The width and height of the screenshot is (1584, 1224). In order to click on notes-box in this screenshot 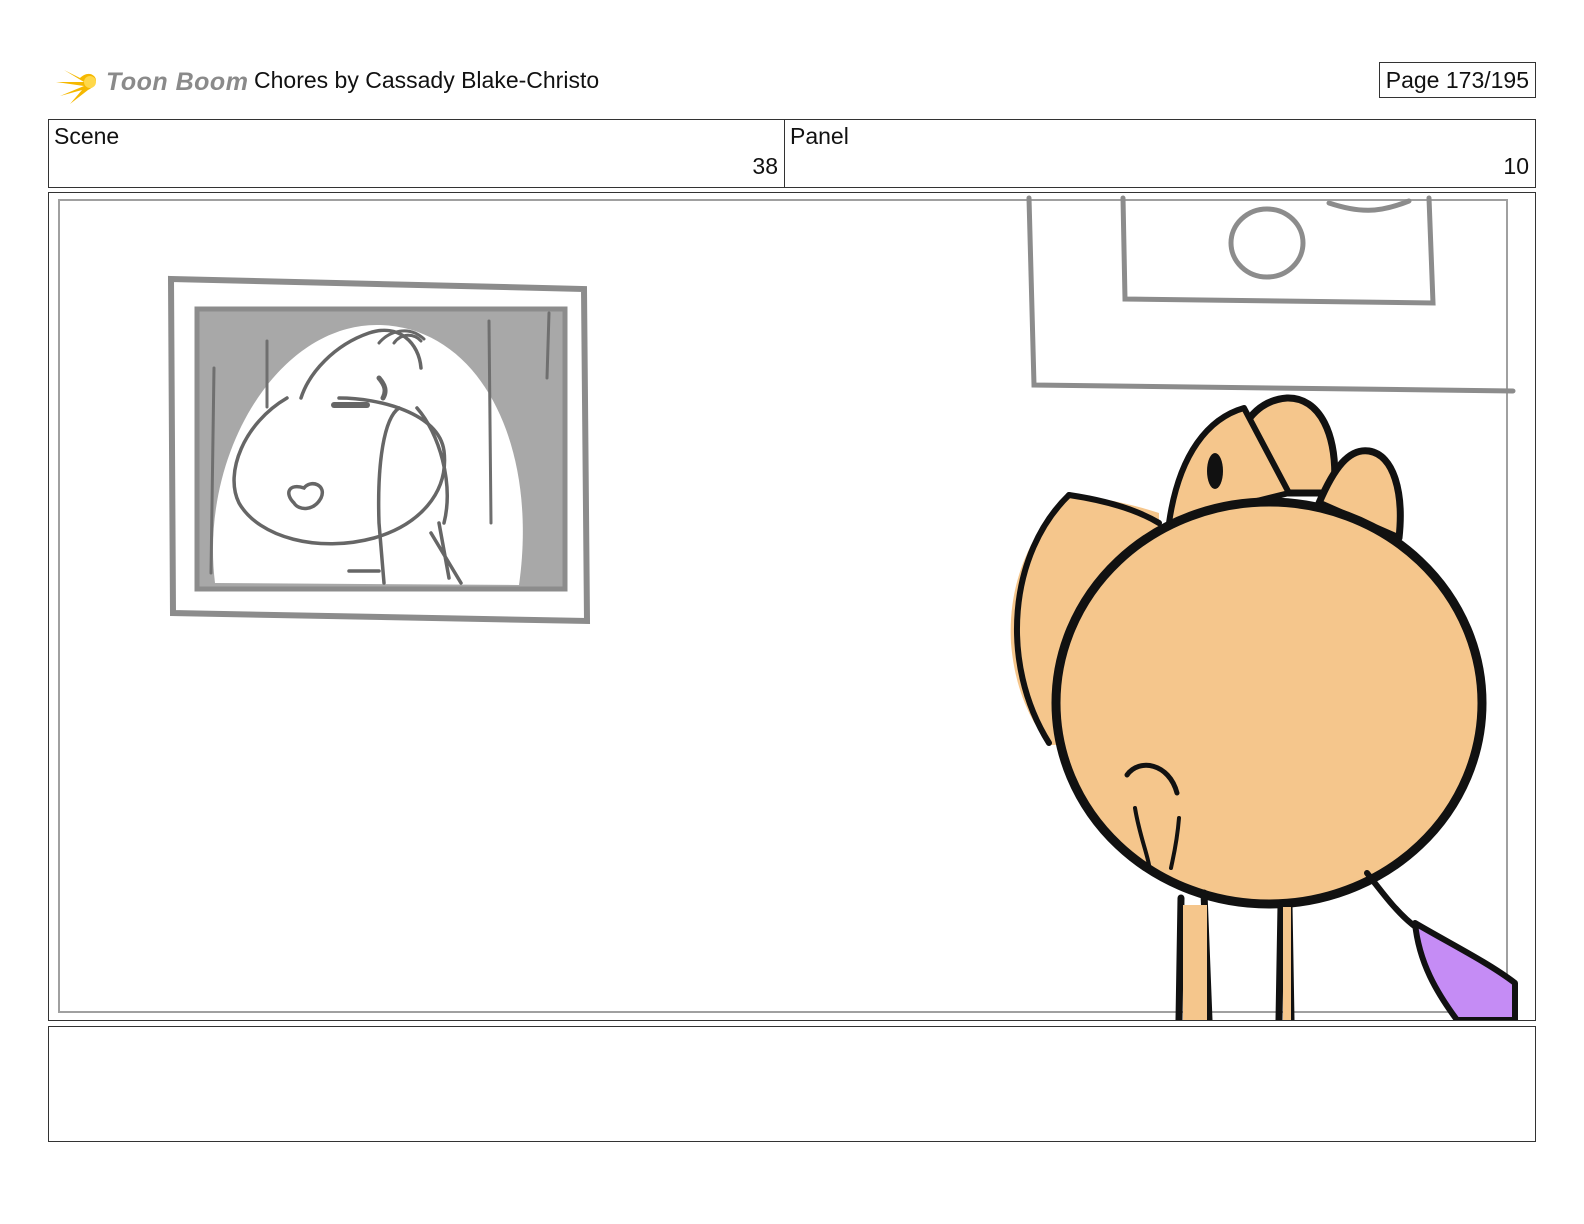, I will do `click(792, 1084)`.